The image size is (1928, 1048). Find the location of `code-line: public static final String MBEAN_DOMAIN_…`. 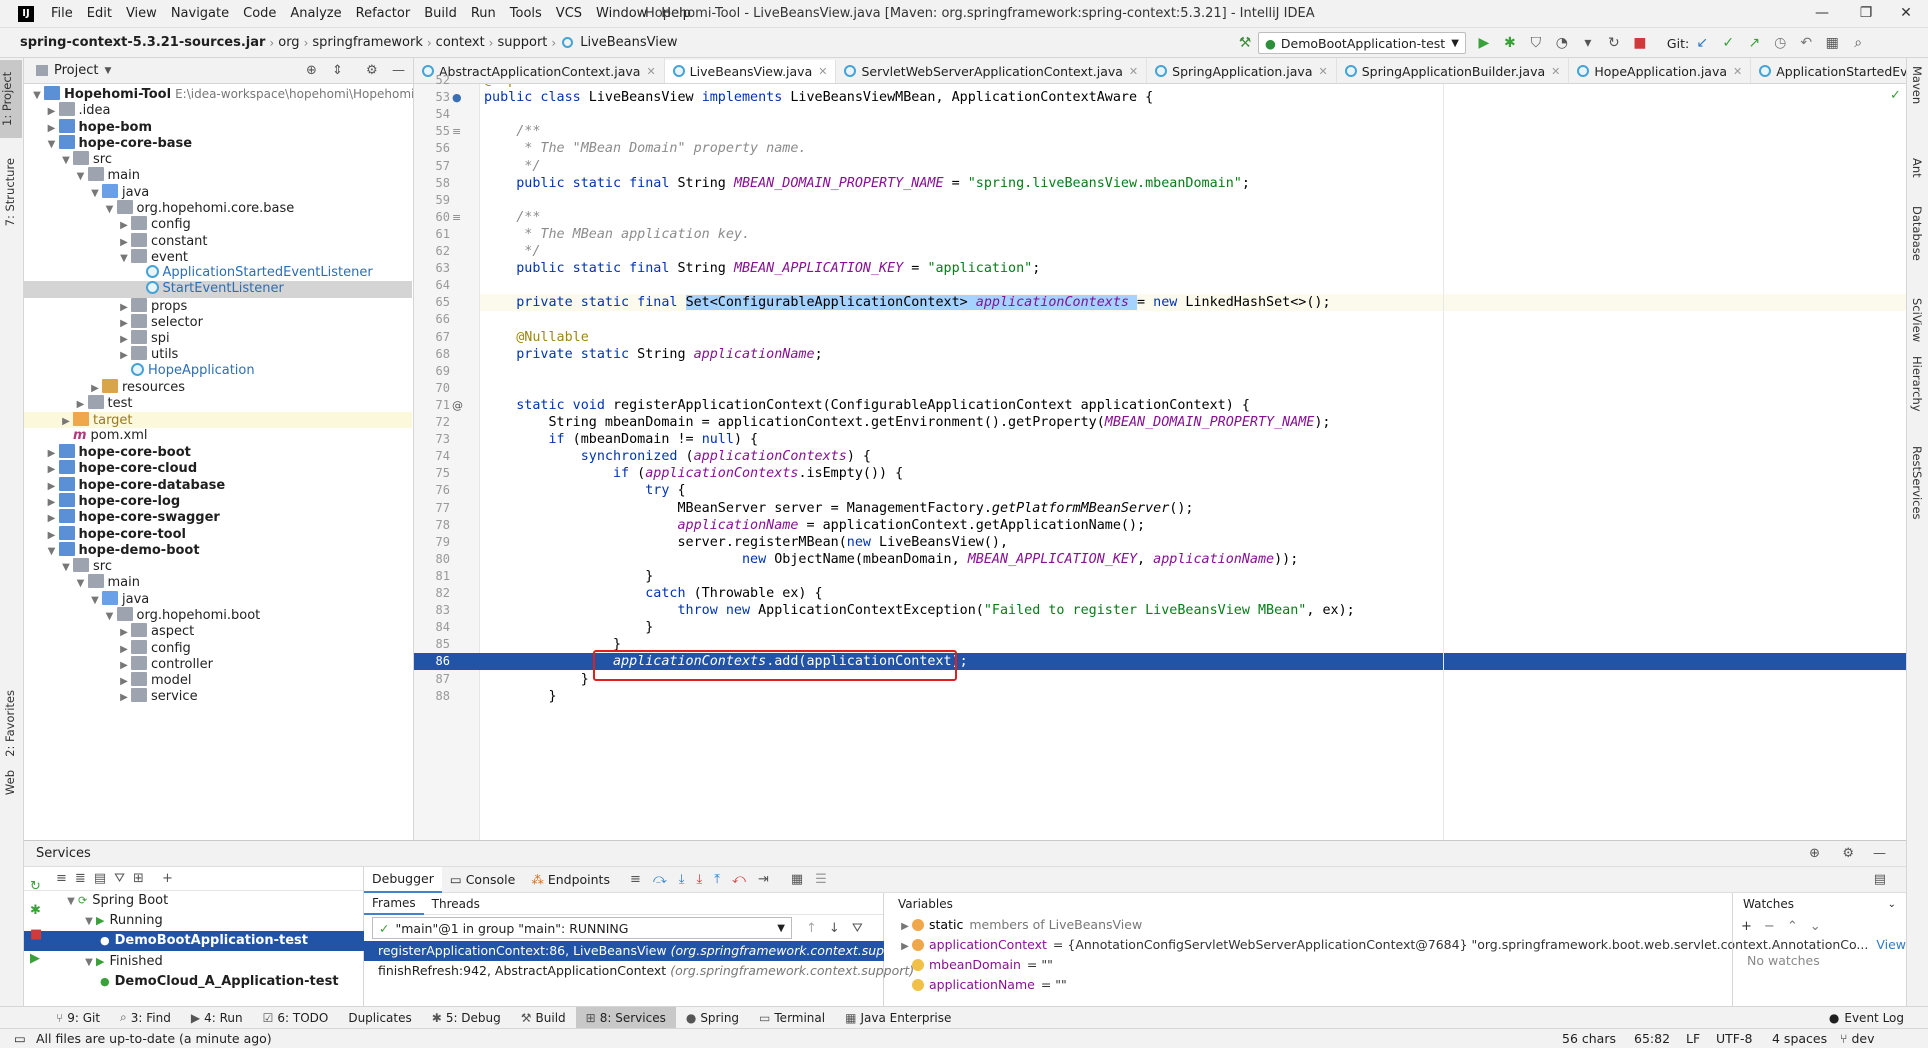

code-line: public static final String MBEAN_DOMAIN_… is located at coordinates (1193, 183).